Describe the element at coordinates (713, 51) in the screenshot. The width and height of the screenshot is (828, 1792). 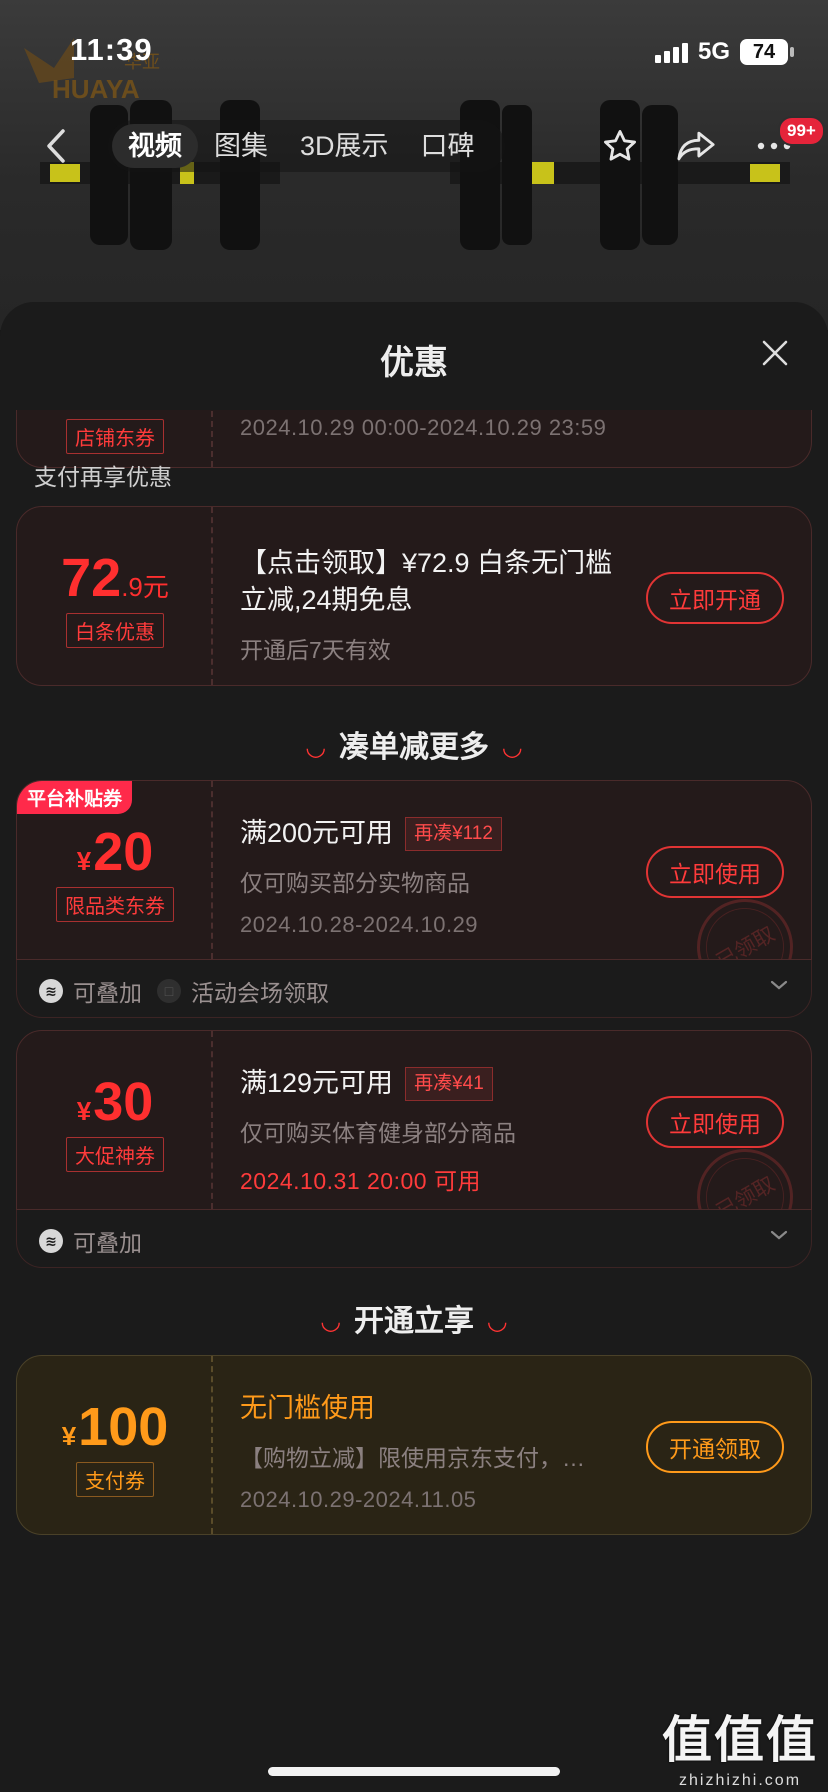
I see `network-type: 5G` at that location.